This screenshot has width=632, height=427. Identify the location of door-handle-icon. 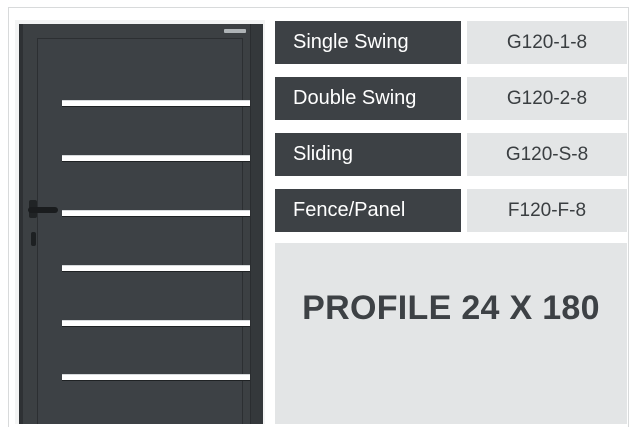
(43, 210).